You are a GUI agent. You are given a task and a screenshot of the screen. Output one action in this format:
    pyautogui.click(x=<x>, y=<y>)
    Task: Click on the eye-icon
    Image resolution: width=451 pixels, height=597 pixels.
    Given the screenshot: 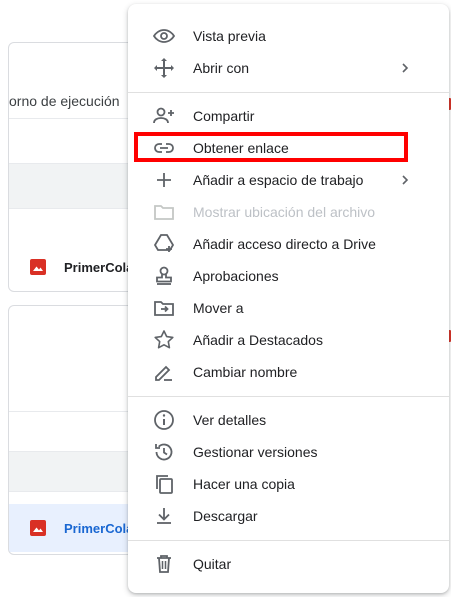 What is the action you would take?
    pyautogui.click(x=164, y=36)
    